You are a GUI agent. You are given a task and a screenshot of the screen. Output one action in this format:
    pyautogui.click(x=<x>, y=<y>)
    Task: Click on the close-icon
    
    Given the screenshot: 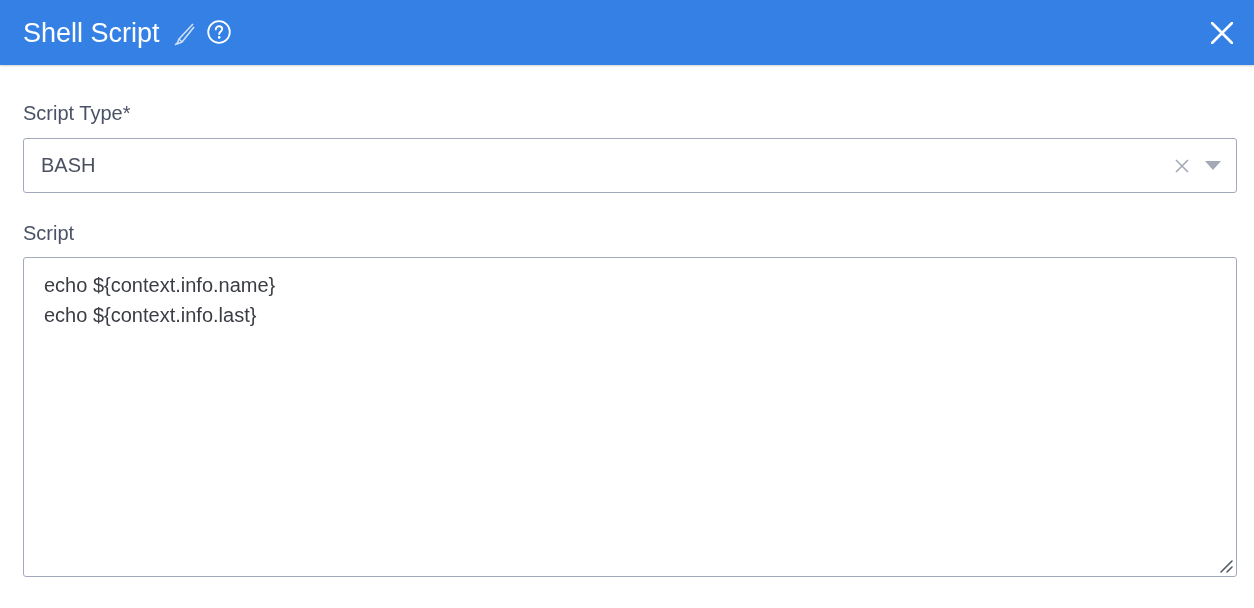 What is the action you would take?
    pyautogui.click(x=1222, y=32)
    